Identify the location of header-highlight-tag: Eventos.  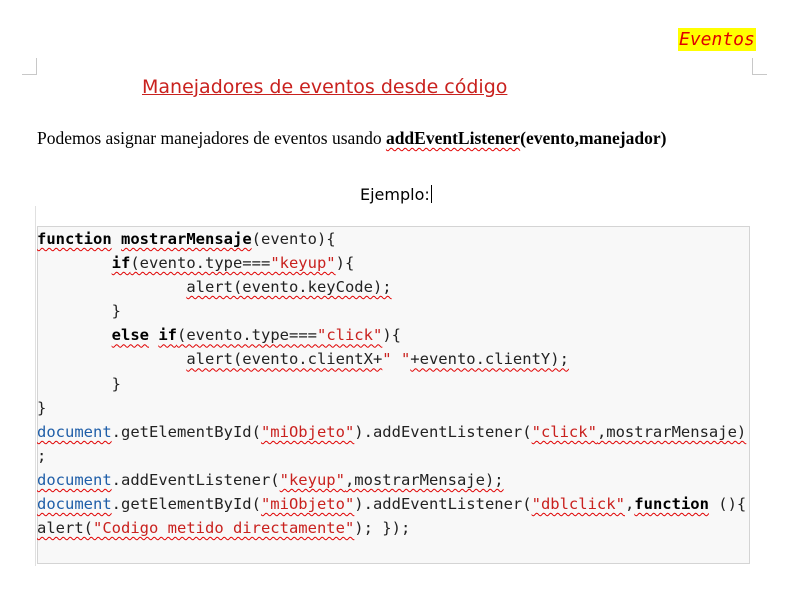
(717, 39).